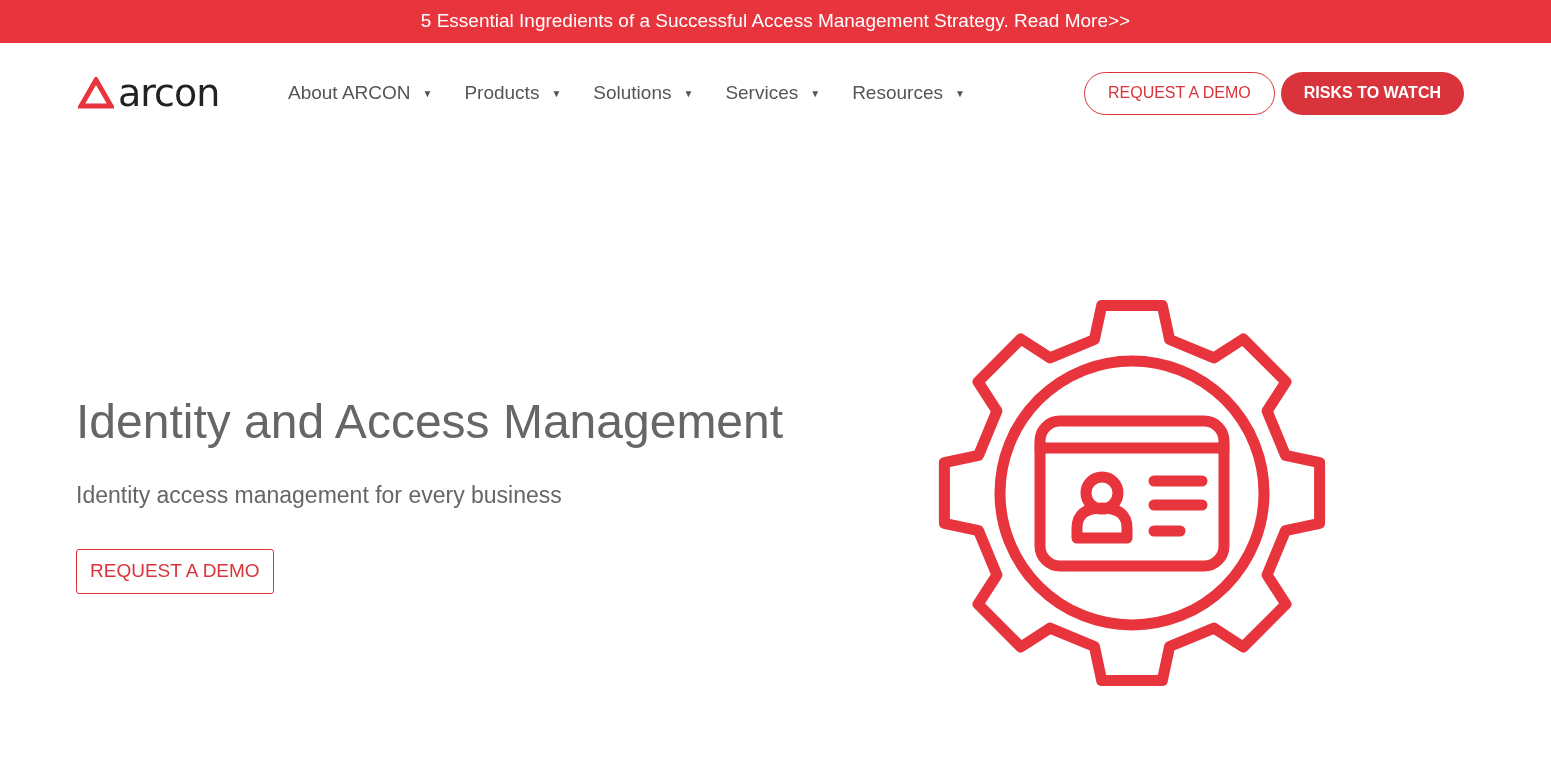 Image resolution: width=1551 pixels, height=782 pixels. What do you see at coordinates (775, 21) in the screenshot?
I see `announcement-banner: 5 Essential Ingredients of a Successful Access Management Strategy. Read More>>` at bounding box center [775, 21].